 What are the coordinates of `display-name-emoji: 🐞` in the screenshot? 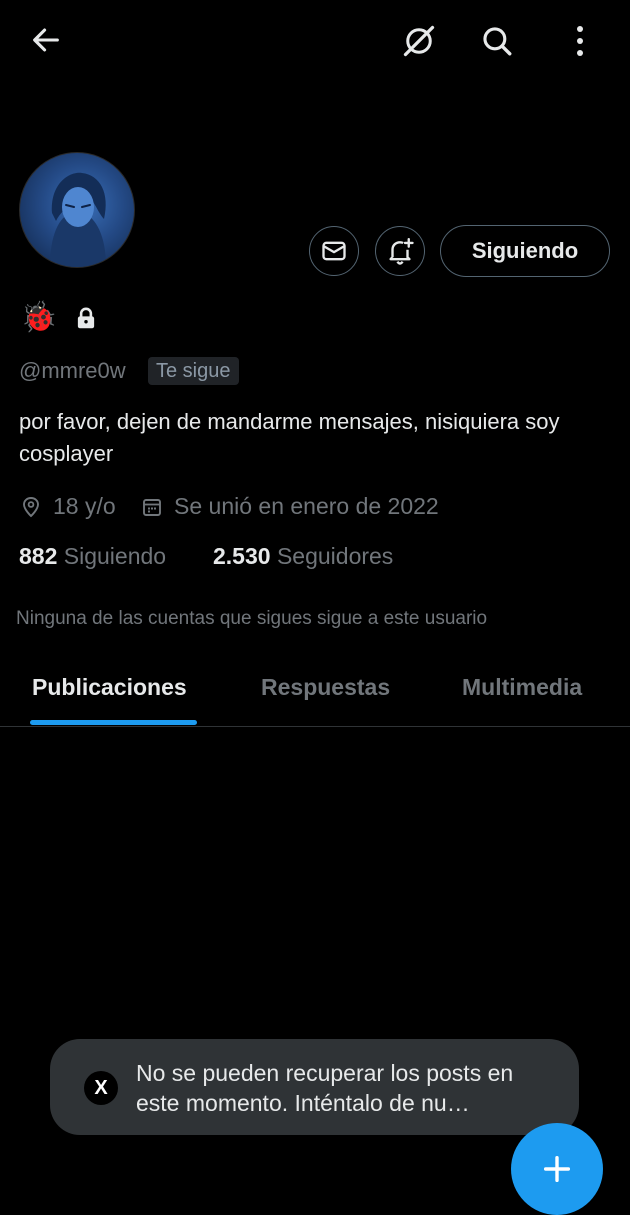 It's located at (39, 317).